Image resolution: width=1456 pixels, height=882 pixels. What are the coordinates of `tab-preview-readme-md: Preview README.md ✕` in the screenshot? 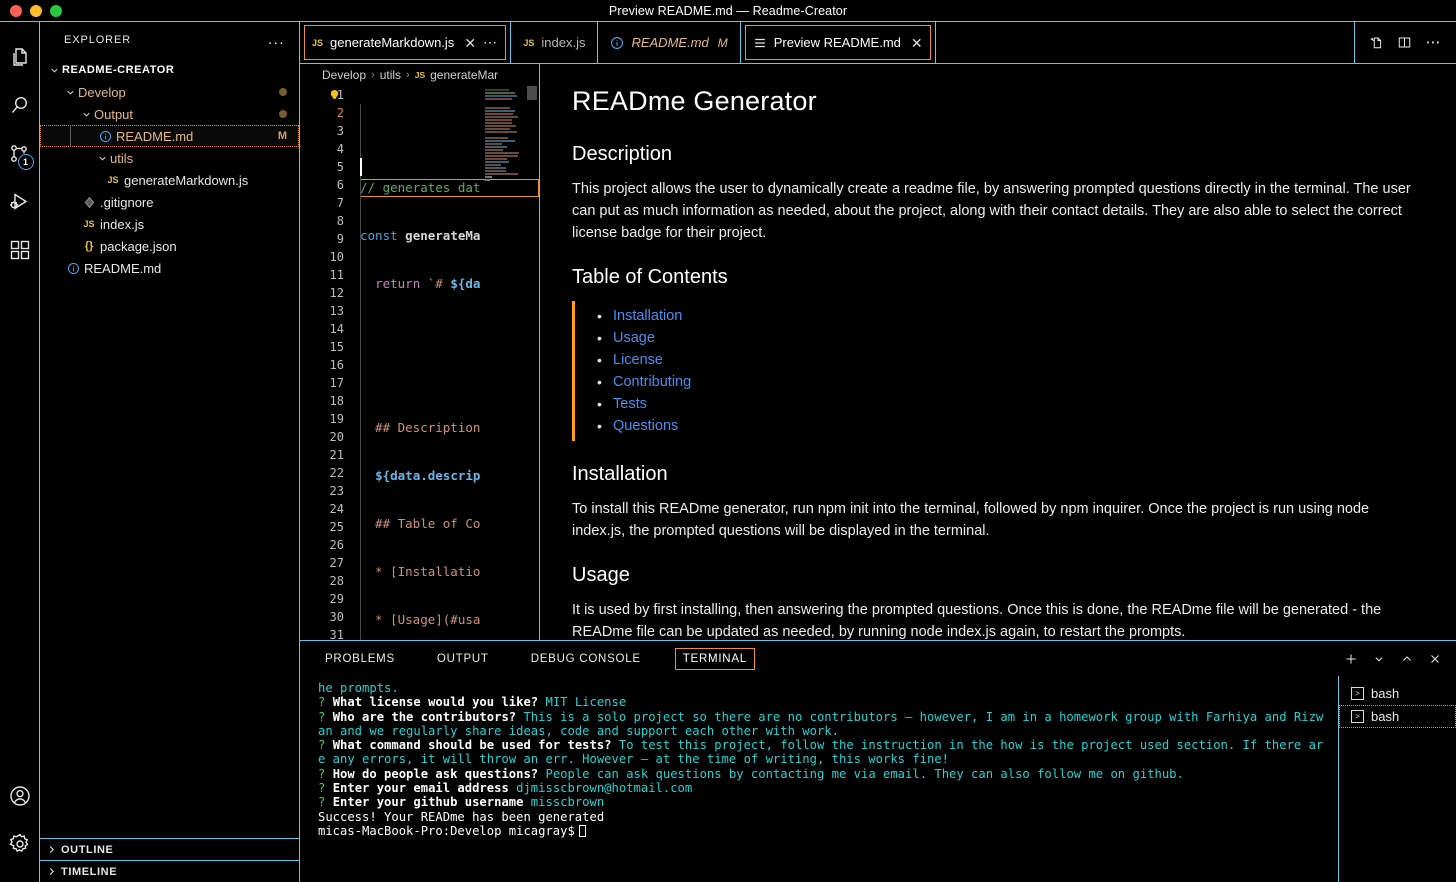 It's located at (838, 42).